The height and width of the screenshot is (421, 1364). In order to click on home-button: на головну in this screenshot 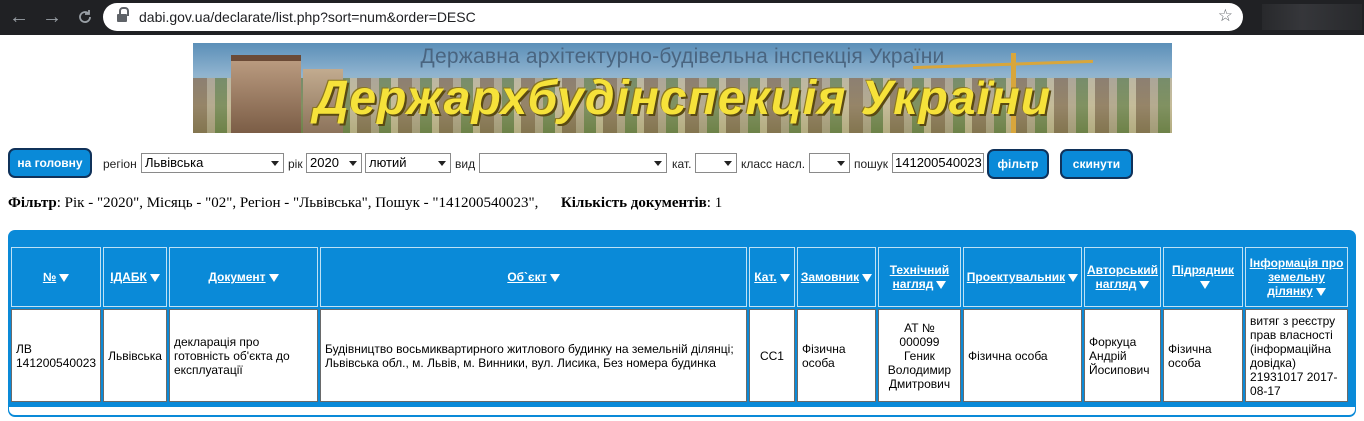, I will do `click(50, 163)`.